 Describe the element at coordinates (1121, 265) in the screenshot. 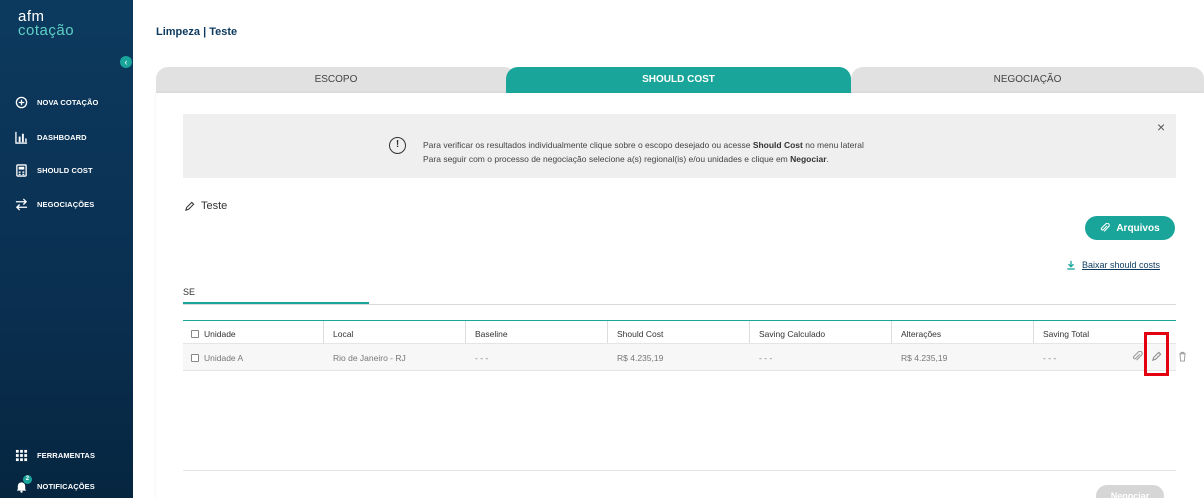

I see `baixar-label: Baixar should costs` at that location.